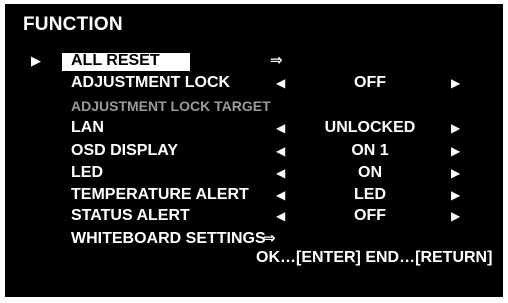 The height and width of the screenshot is (303, 508). What do you see at coordinates (168, 238) in the screenshot?
I see `menu-item-label: WHITEBOARD SETTINGS` at bounding box center [168, 238].